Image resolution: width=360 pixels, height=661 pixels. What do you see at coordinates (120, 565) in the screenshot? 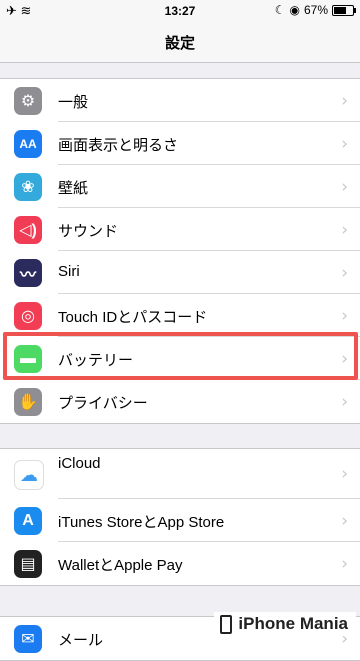
I see `row-label: WalletとApple Pay` at bounding box center [120, 565].